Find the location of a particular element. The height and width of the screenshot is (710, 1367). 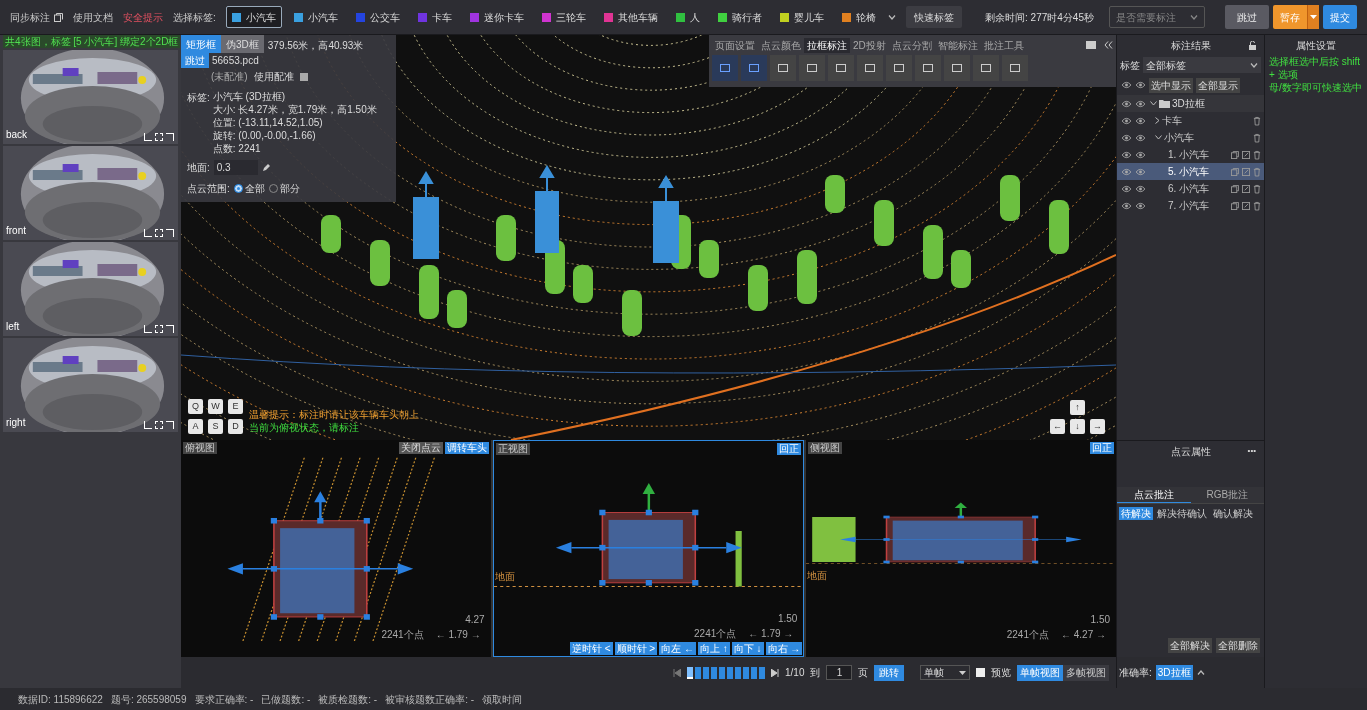

shape-tab: 矩形框 is located at coordinates (201, 44).